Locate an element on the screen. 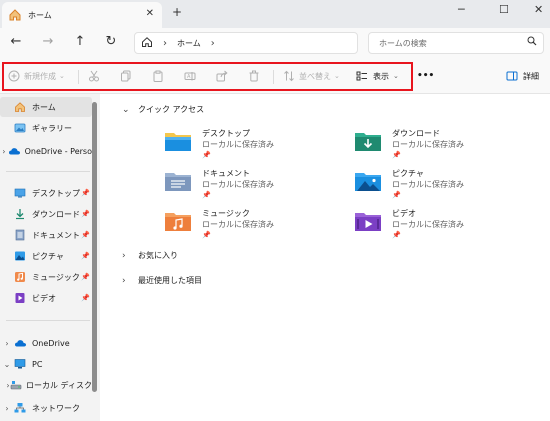  sidebar-item-network: › ネットワーク is located at coordinates (46, 408).